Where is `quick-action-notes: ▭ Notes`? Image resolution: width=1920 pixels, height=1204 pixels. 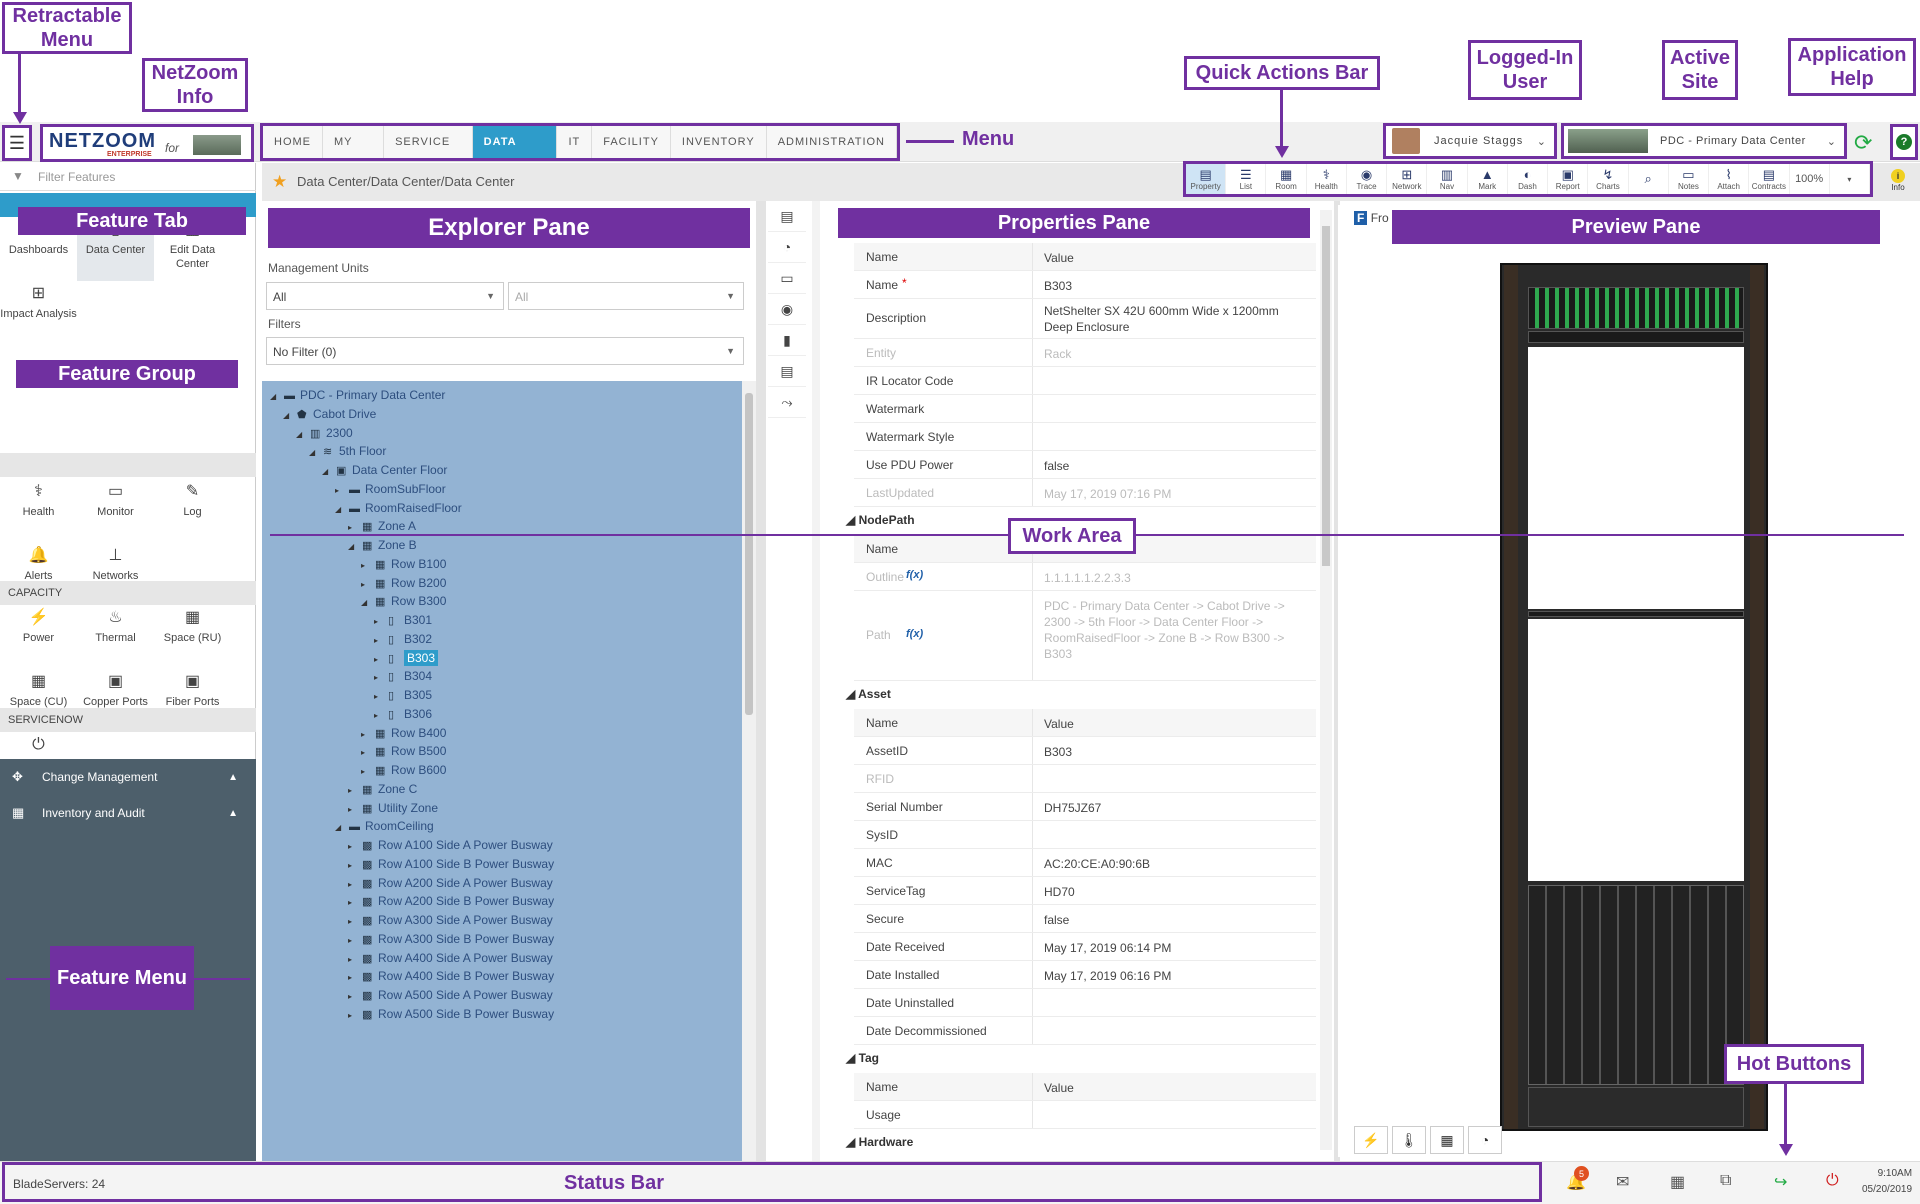 quick-action-notes: ▭ Notes is located at coordinates (1689, 179).